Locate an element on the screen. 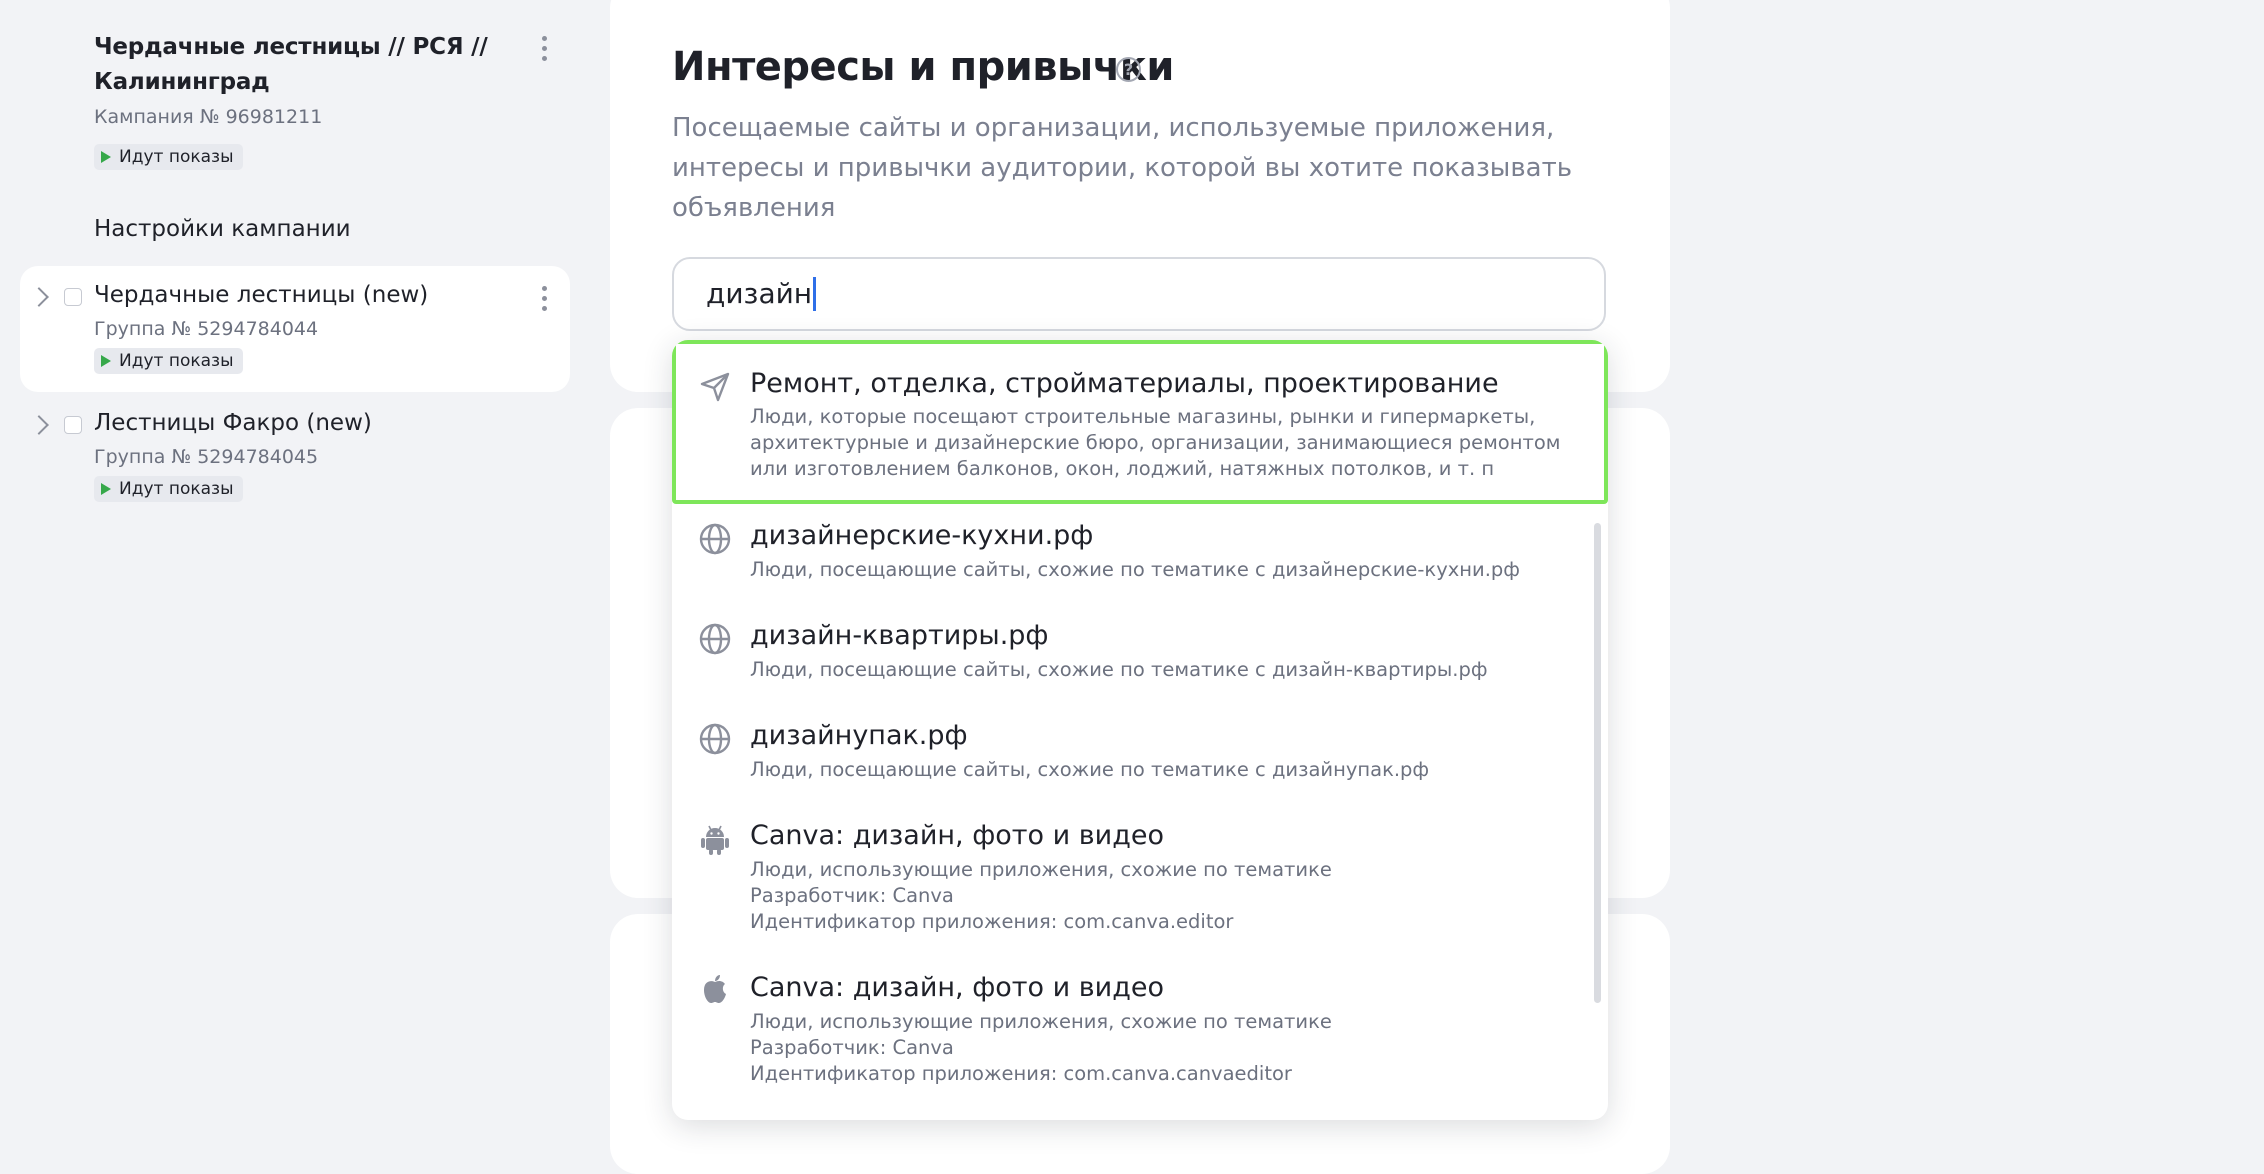  text-caret is located at coordinates (815, 294).